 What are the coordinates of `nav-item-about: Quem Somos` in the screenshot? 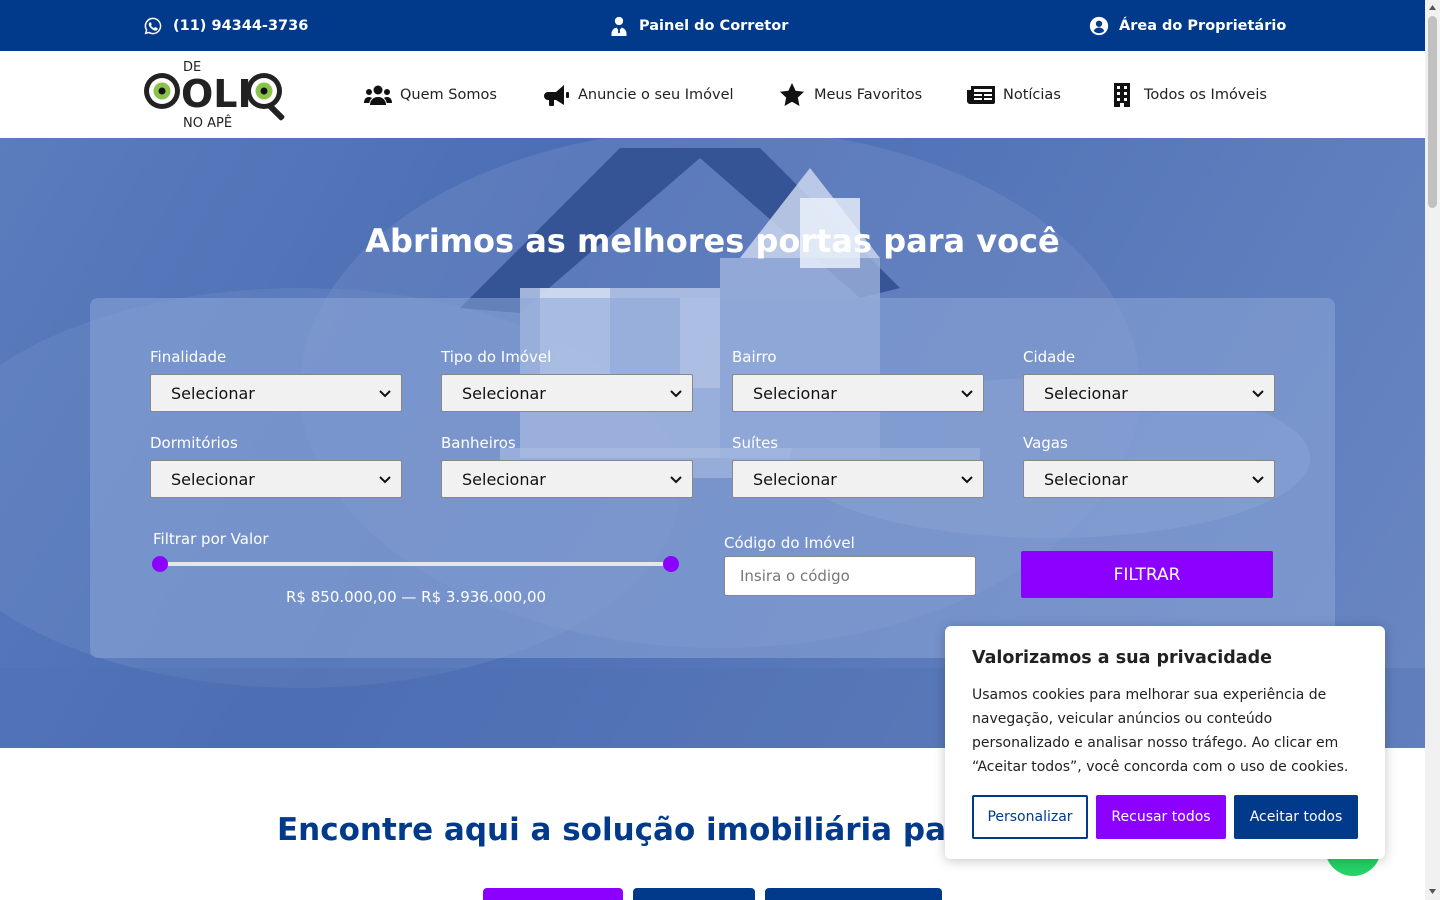 It's located at (430, 94).